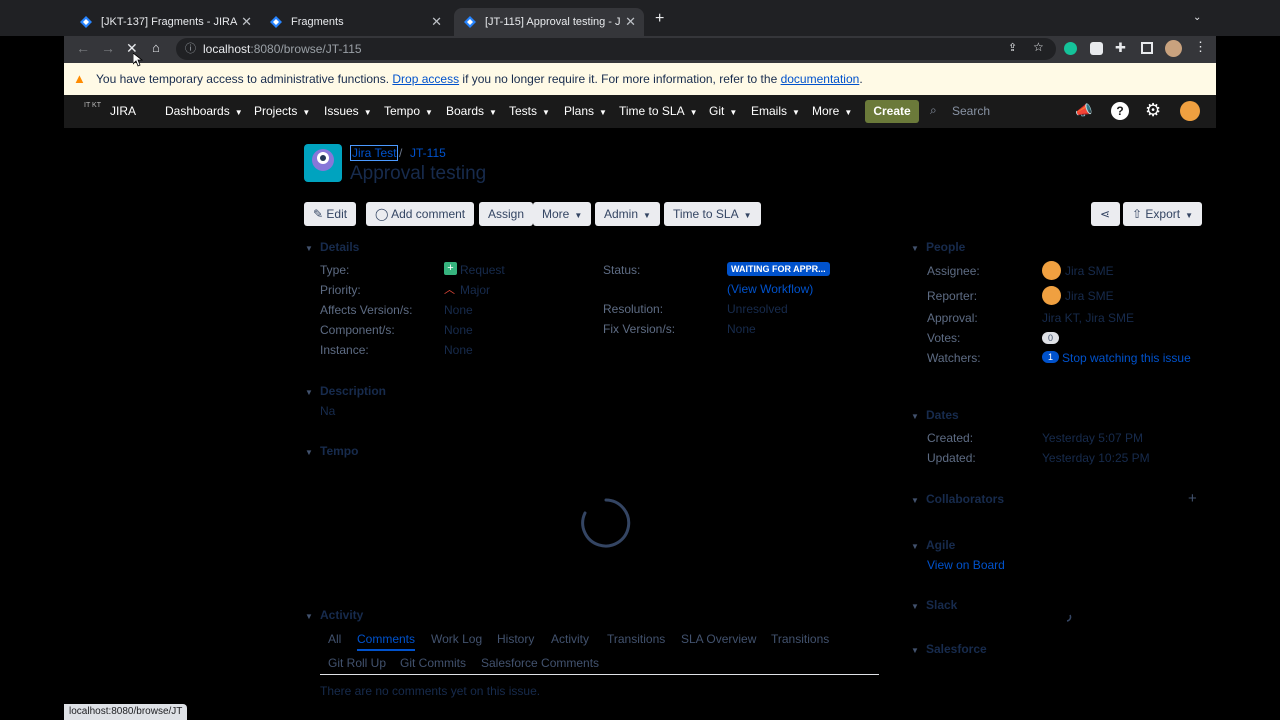  What do you see at coordinates (800, 639) in the screenshot?
I see `activity-tab-transitions-2: Transitions` at bounding box center [800, 639].